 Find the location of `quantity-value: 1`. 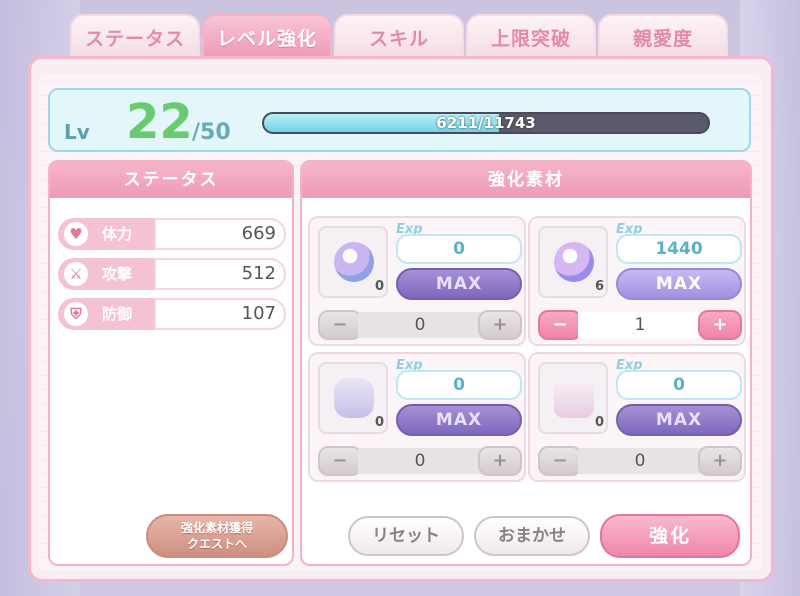

quantity-value: 1 is located at coordinates (640, 325).